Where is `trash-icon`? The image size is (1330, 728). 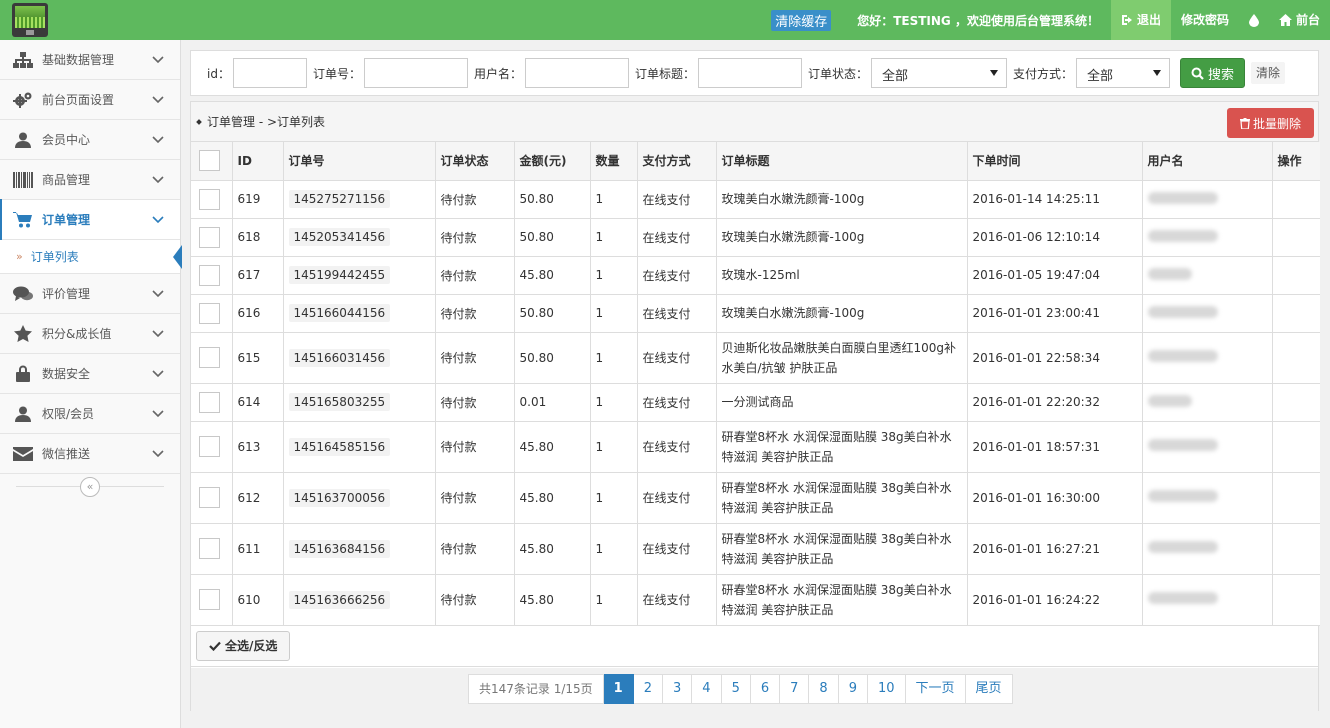
trash-icon is located at coordinates (1244, 123).